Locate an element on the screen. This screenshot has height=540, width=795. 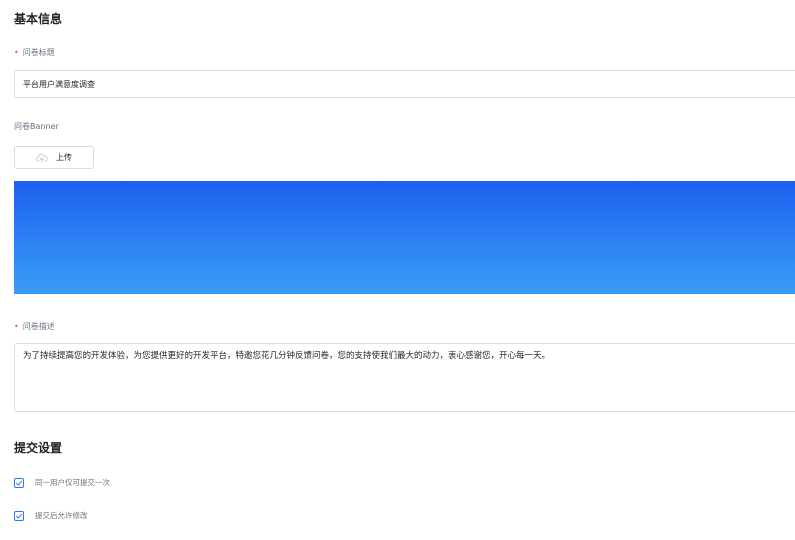
description-label-text: 问卷描述 is located at coordinates (38, 326).